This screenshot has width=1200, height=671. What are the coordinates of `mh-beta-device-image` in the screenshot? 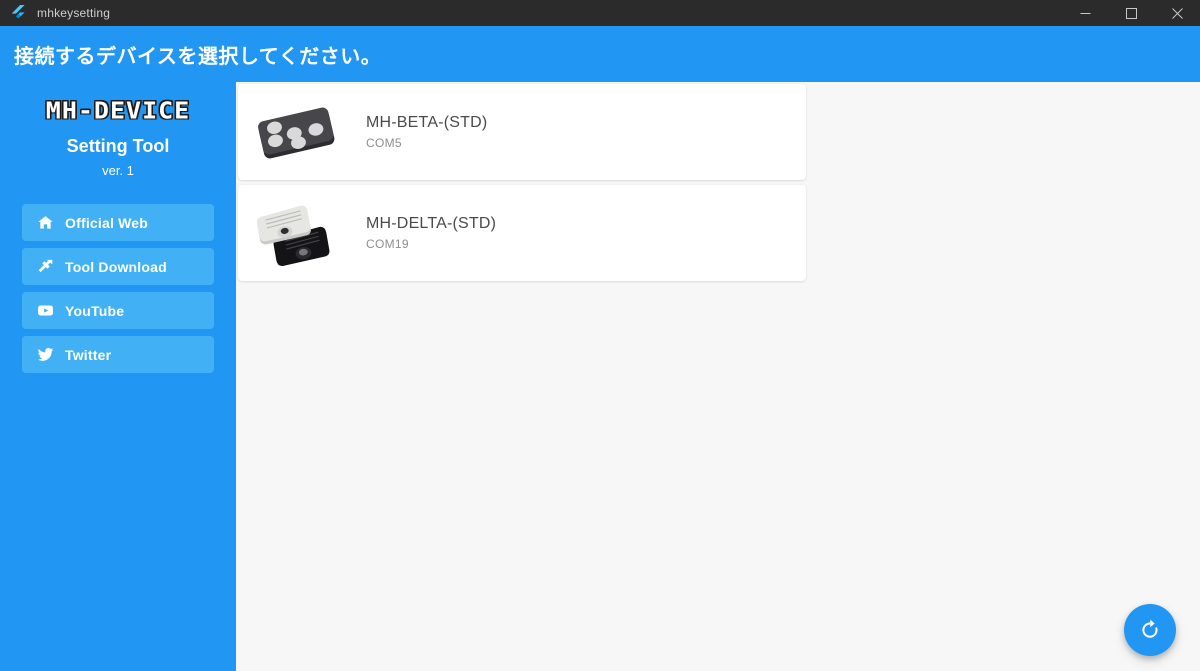 It's located at (296, 132).